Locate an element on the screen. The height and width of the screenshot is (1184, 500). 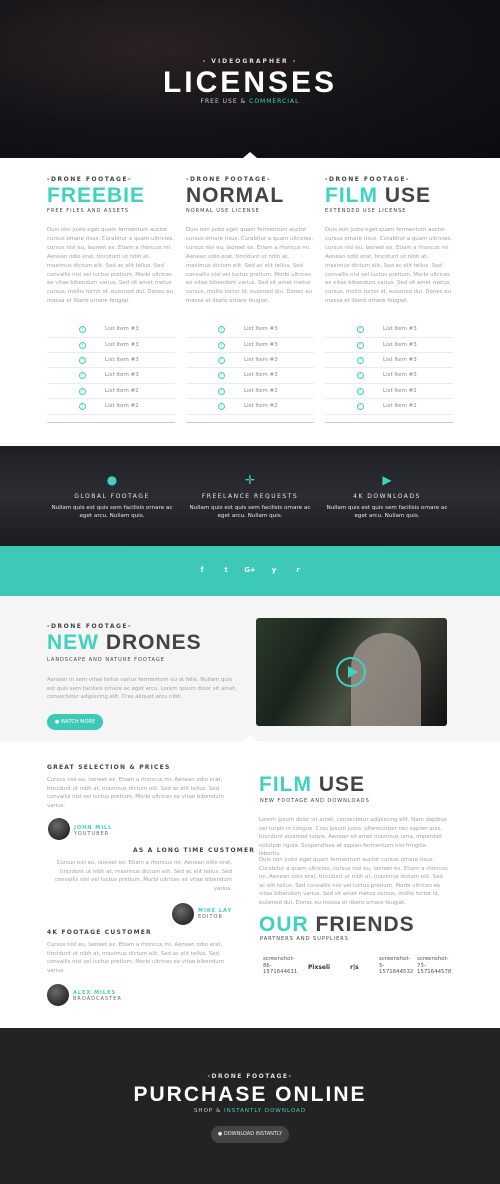
title-accent: NEW is located at coordinates (73, 642).